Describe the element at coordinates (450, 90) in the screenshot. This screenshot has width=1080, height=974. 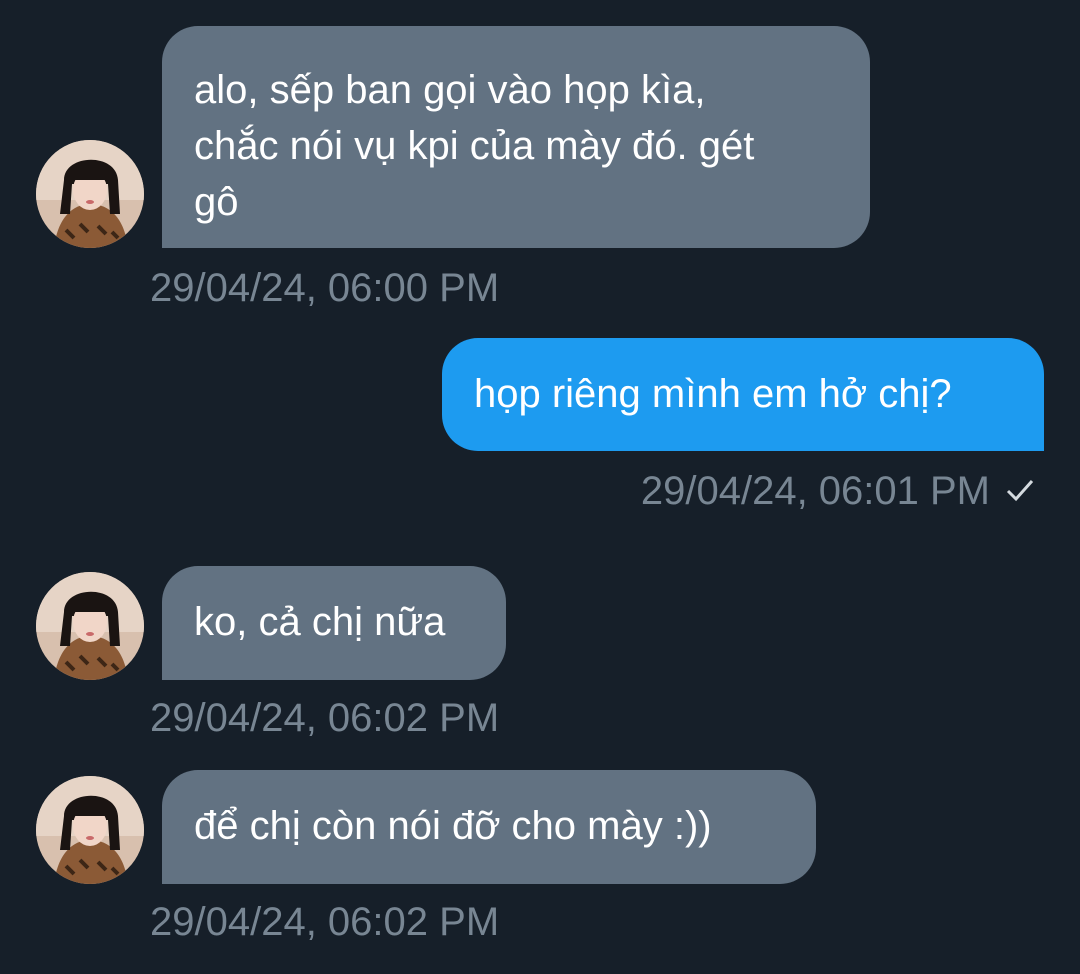
I see `message-text-line: alo, sếp ban gọi vào họp kìa,` at that location.